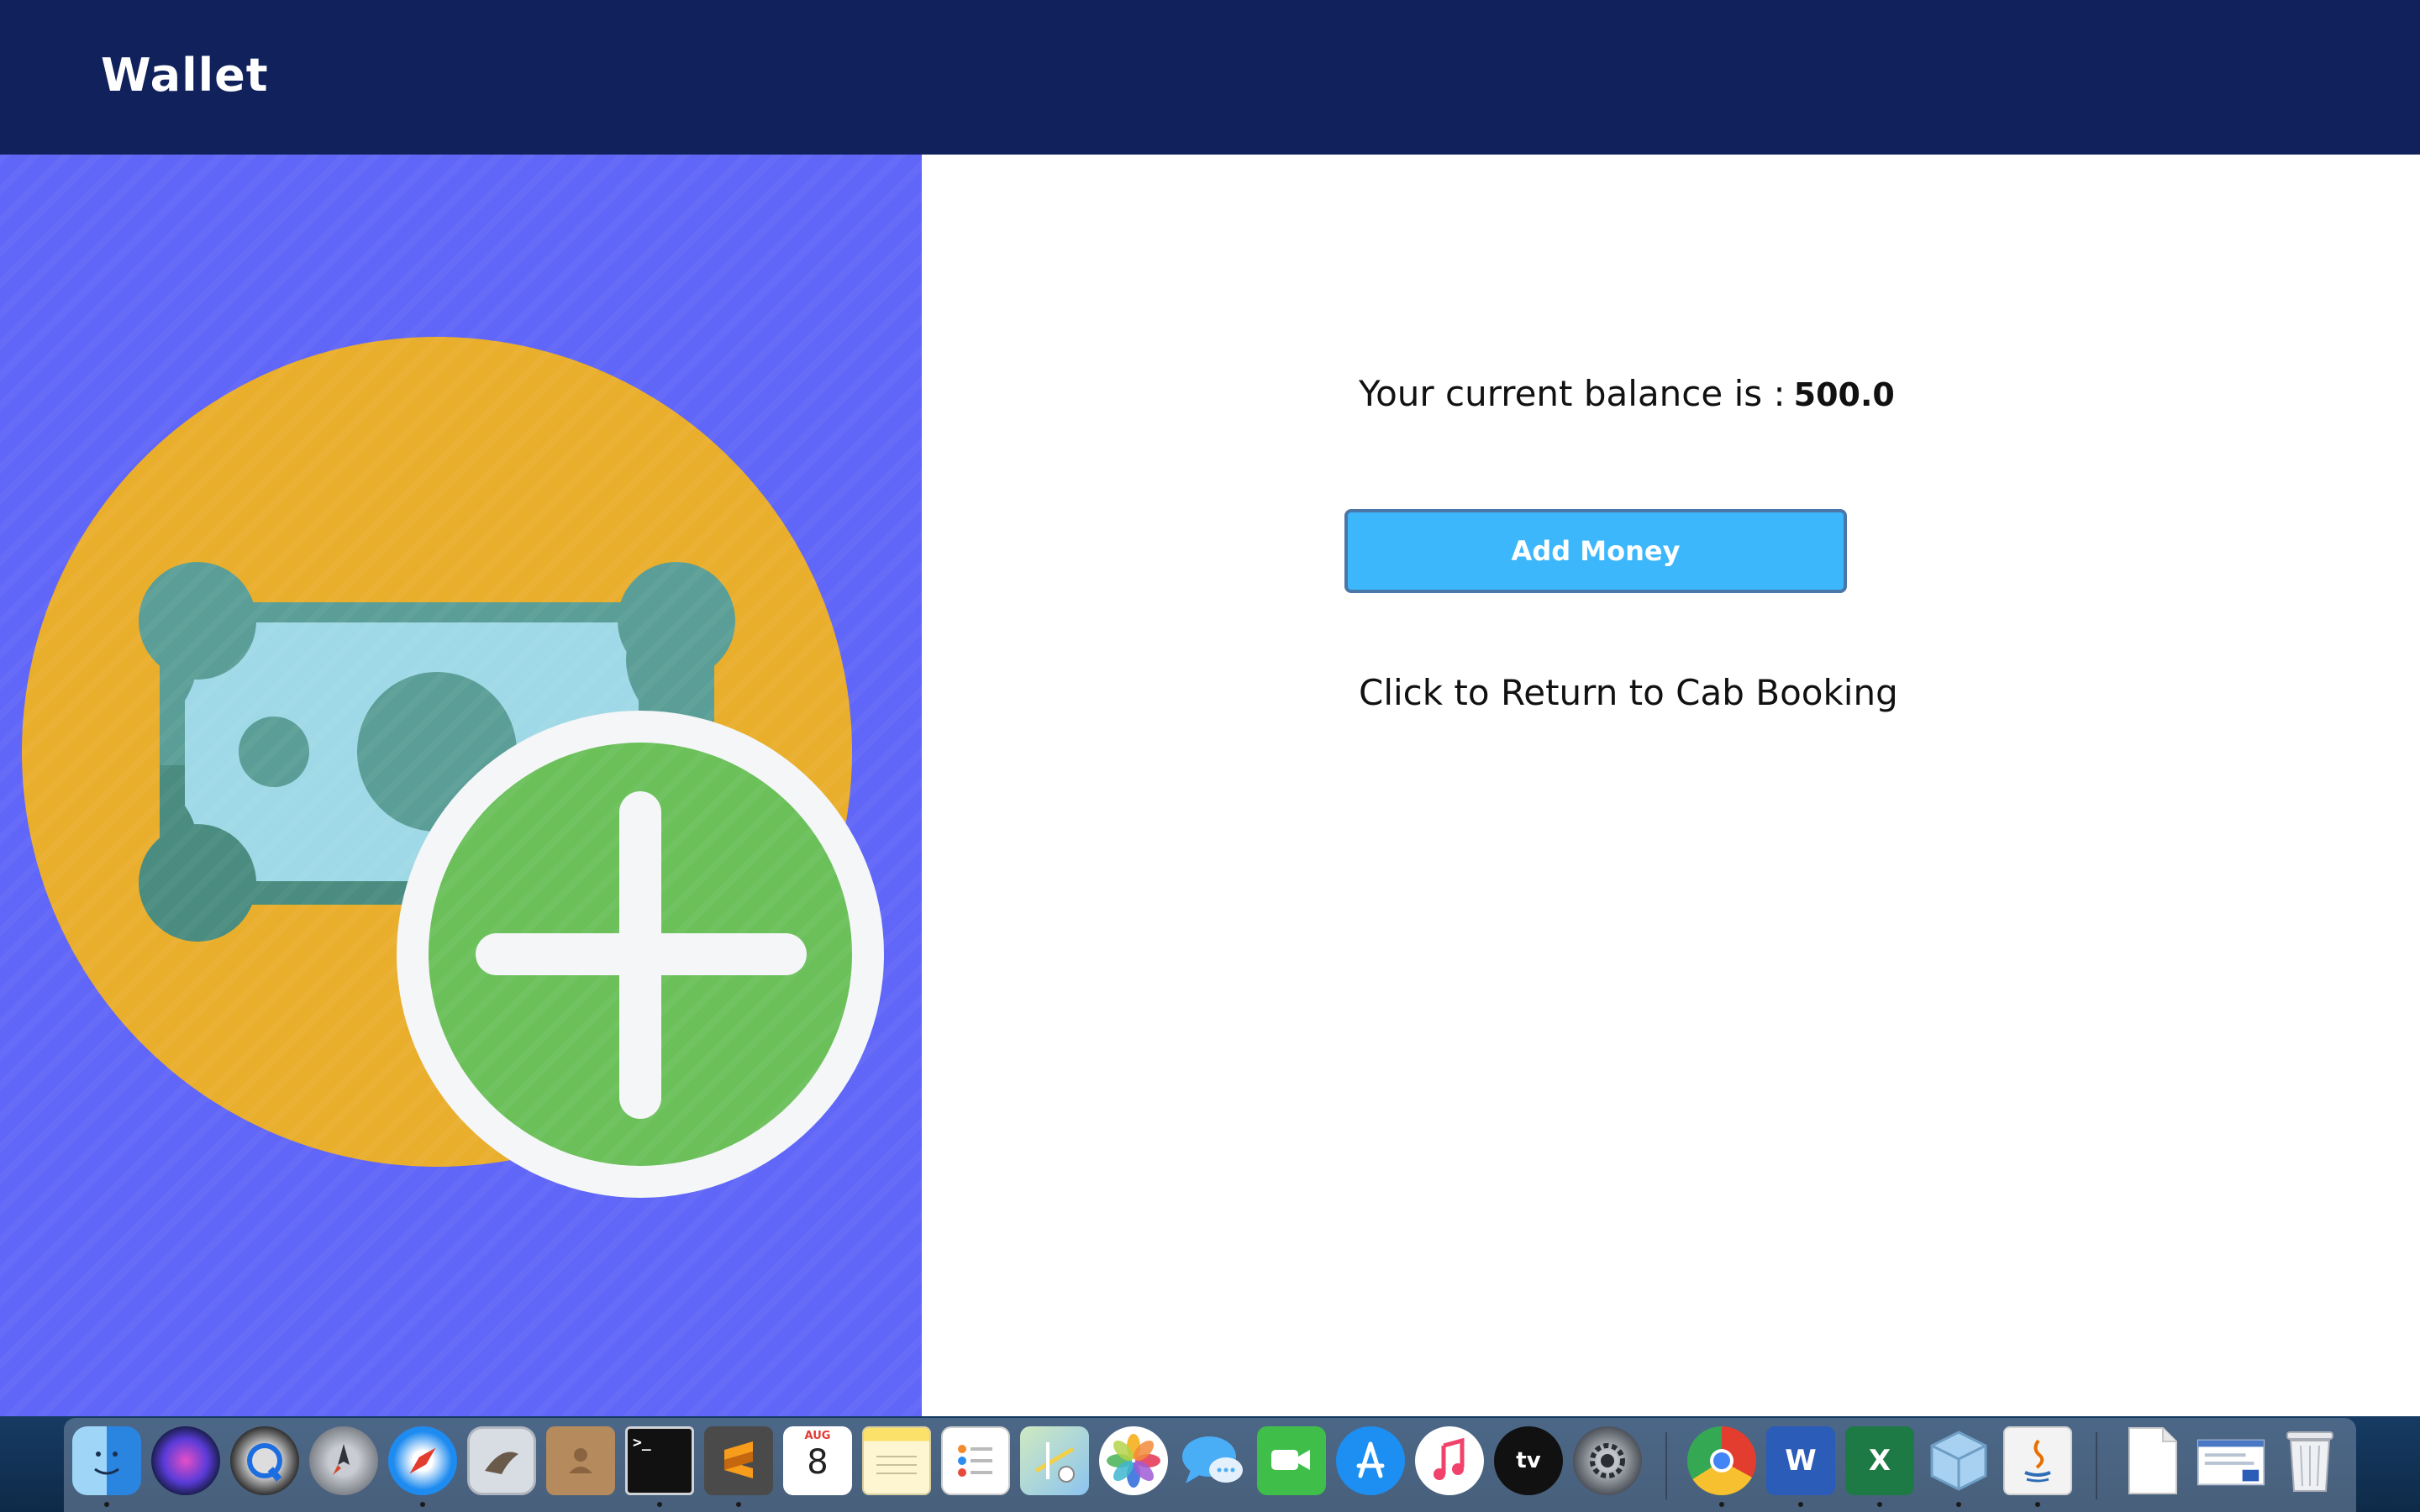 The width and height of the screenshot is (2420, 1512). Describe the element at coordinates (501, 1460) in the screenshot. I see `mail-icon` at that location.